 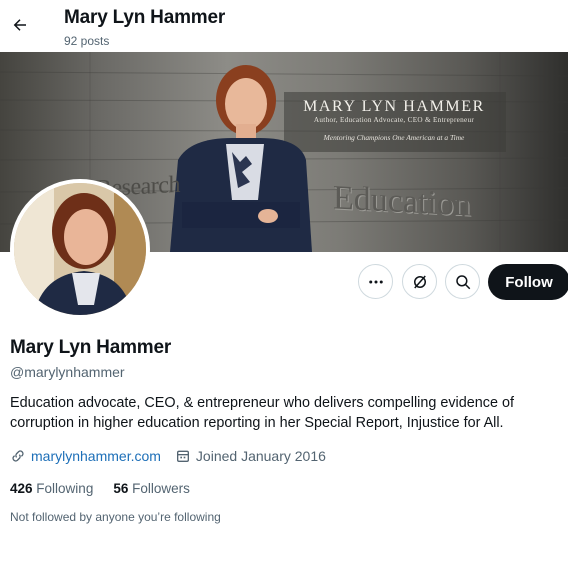 What do you see at coordinates (65, 488) in the screenshot?
I see `following-label: Following` at bounding box center [65, 488].